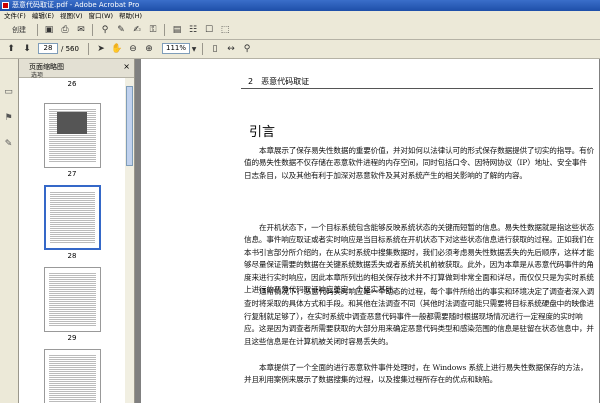  What do you see at coordinates (81, 30) in the screenshot?
I see `email-icon: ✉` at bounding box center [81, 30].